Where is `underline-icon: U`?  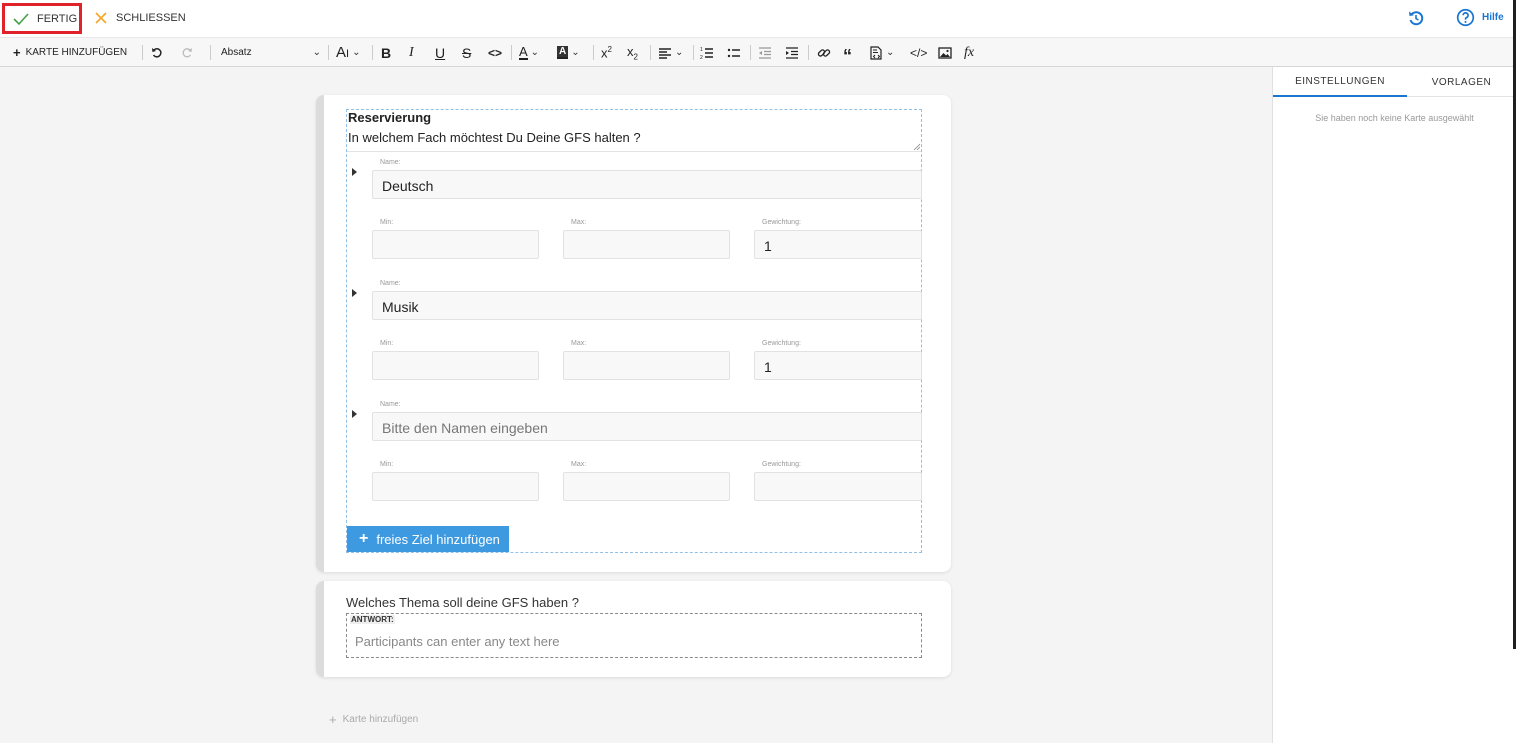
underline-icon: U is located at coordinates (440, 52).